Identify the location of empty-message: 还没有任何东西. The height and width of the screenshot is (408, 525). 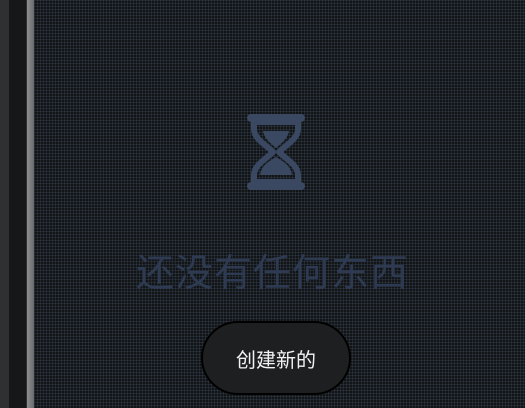
(272, 273).